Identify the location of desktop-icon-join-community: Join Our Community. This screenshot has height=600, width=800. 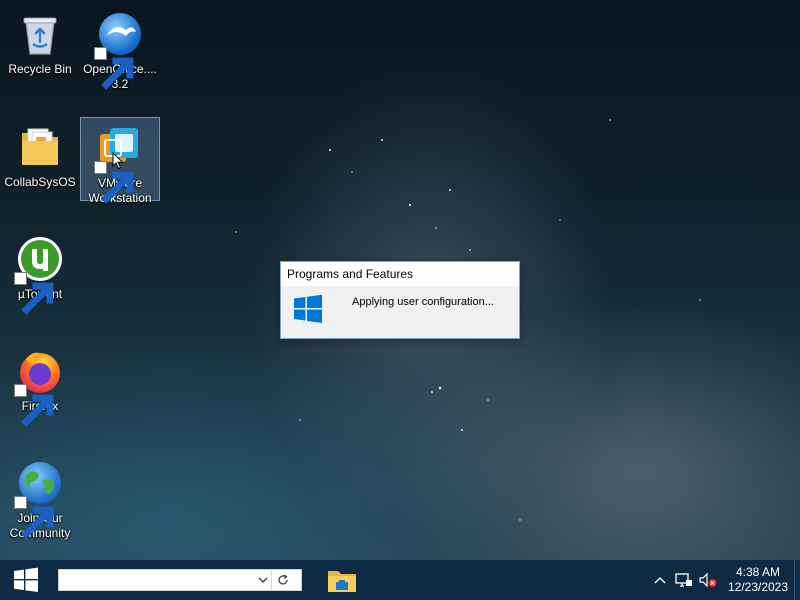
(40, 496).